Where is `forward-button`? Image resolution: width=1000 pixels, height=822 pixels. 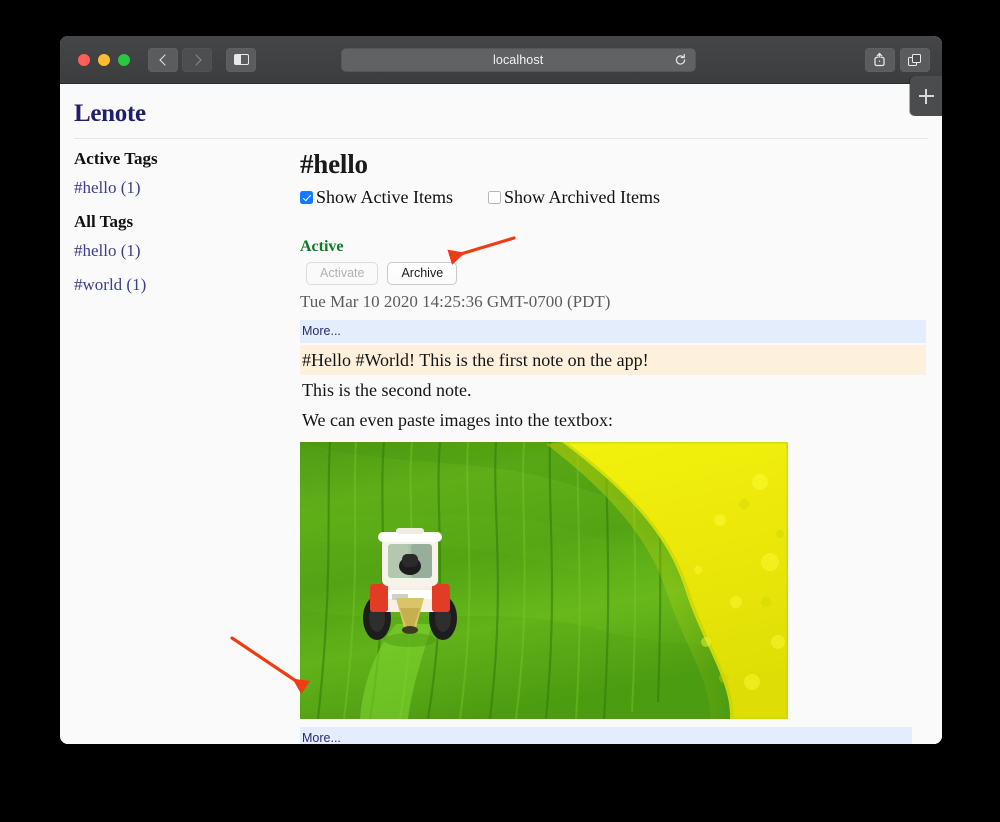 forward-button is located at coordinates (197, 59).